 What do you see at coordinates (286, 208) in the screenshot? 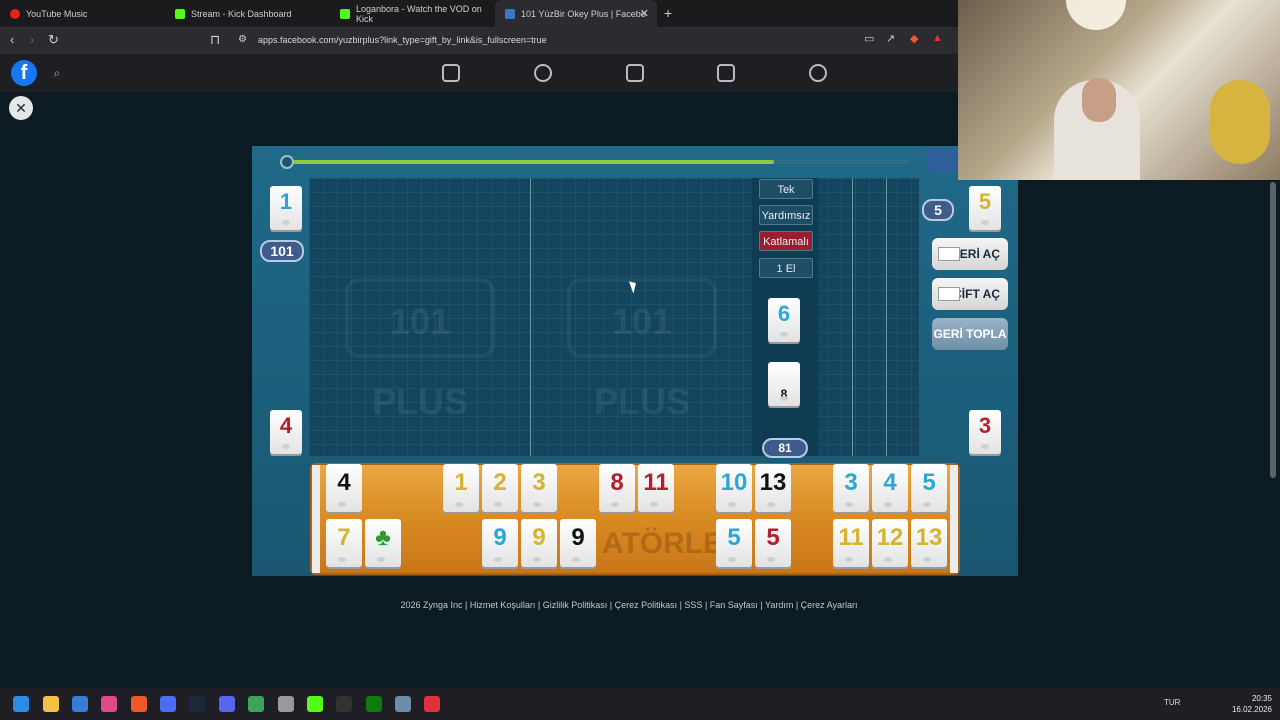
I see `player-tile-top-left: 1` at bounding box center [286, 208].